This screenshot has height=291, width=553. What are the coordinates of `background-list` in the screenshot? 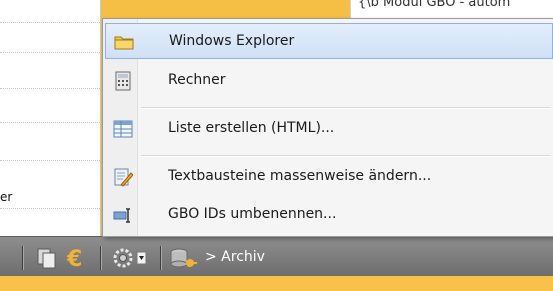 It's located at (50, 118).